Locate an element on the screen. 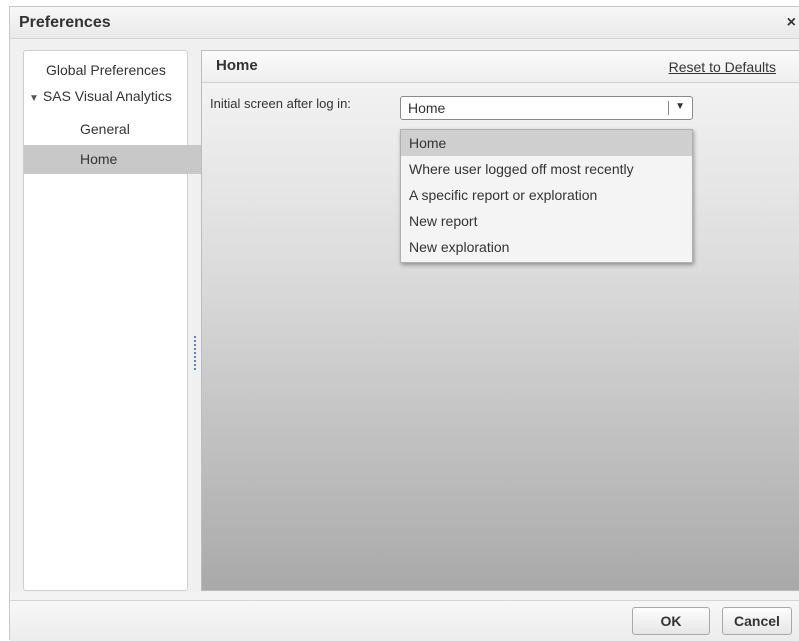 The width and height of the screenshot is (799, 641). cancel-button: Cancel is located at coordinates (757, 621).